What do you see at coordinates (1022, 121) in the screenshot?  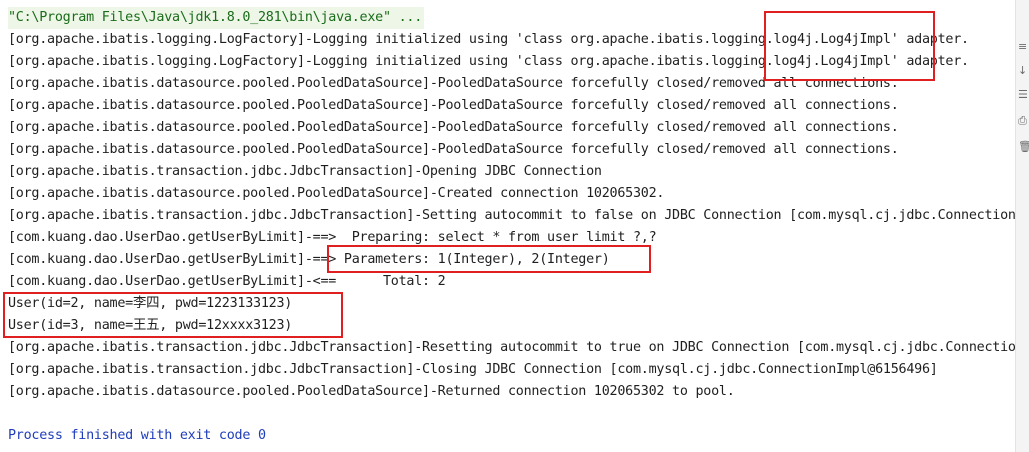 I see `print-icon: ⎙` at bounding box center [1022, 121].